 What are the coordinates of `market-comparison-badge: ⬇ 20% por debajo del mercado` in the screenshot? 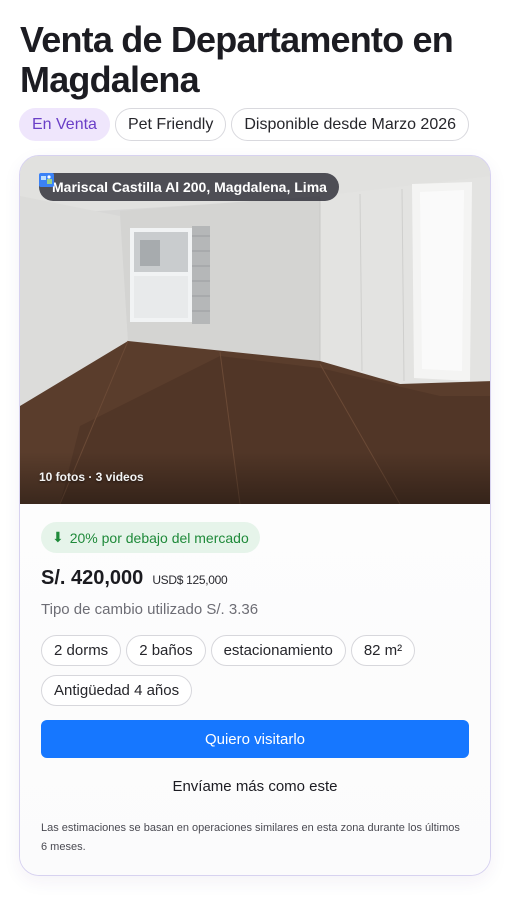 It's located at (150, 537).